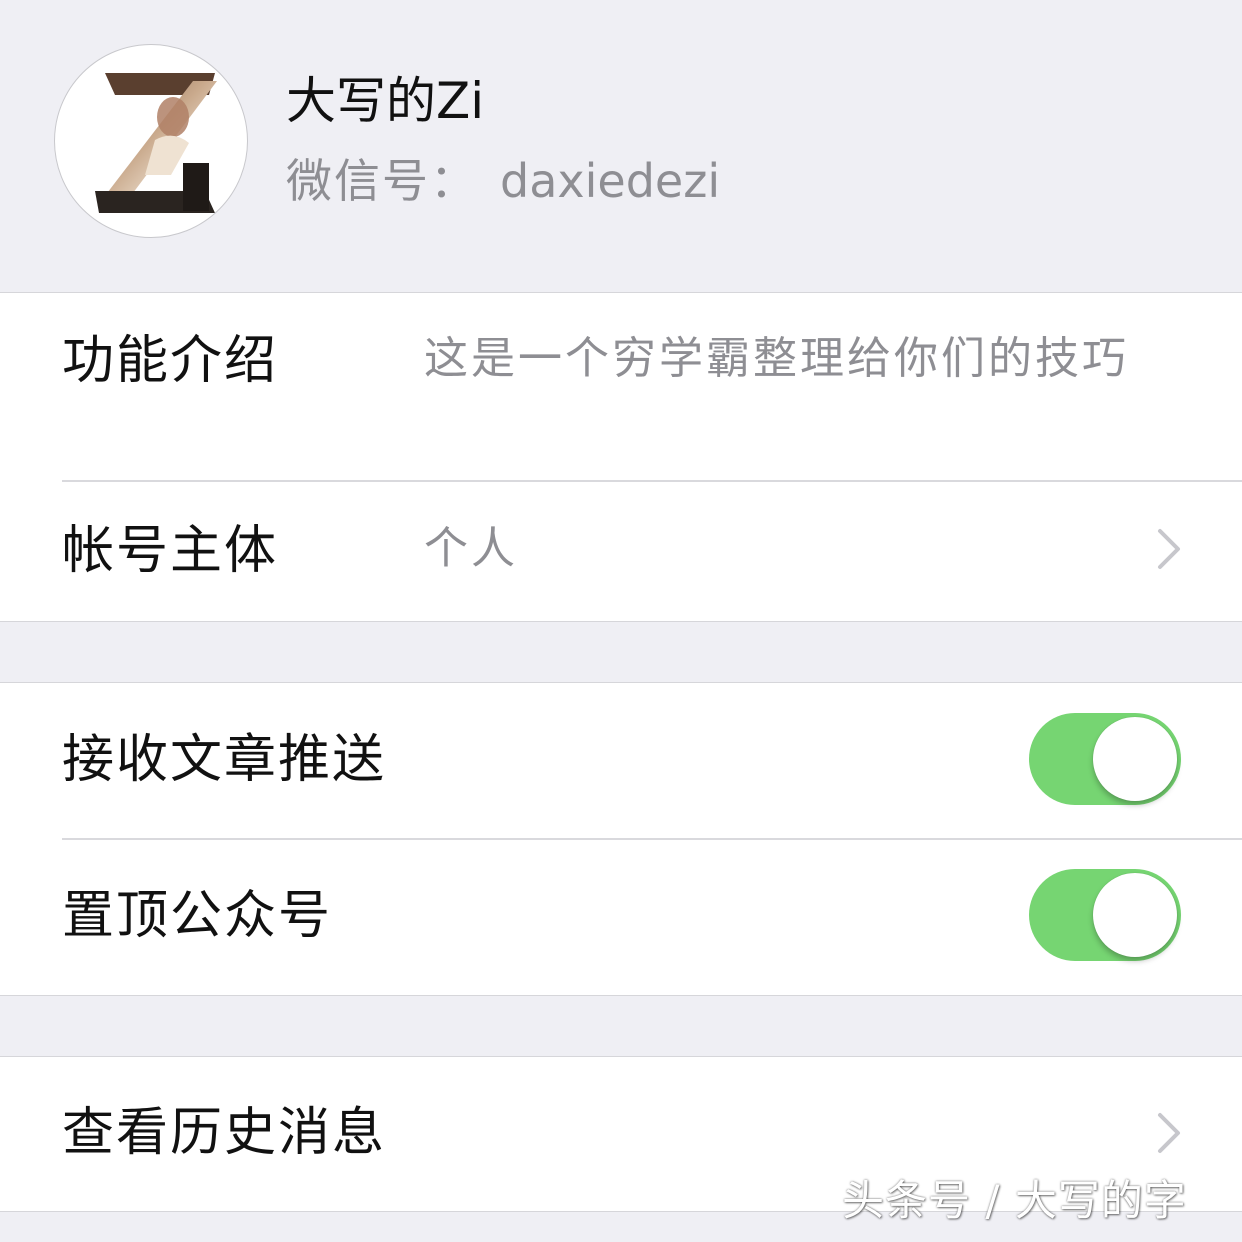  Describe the element at coordinates (1014, 1200) in the screenshot. I see `watermark: 头条号 / 大写的字` at that location.